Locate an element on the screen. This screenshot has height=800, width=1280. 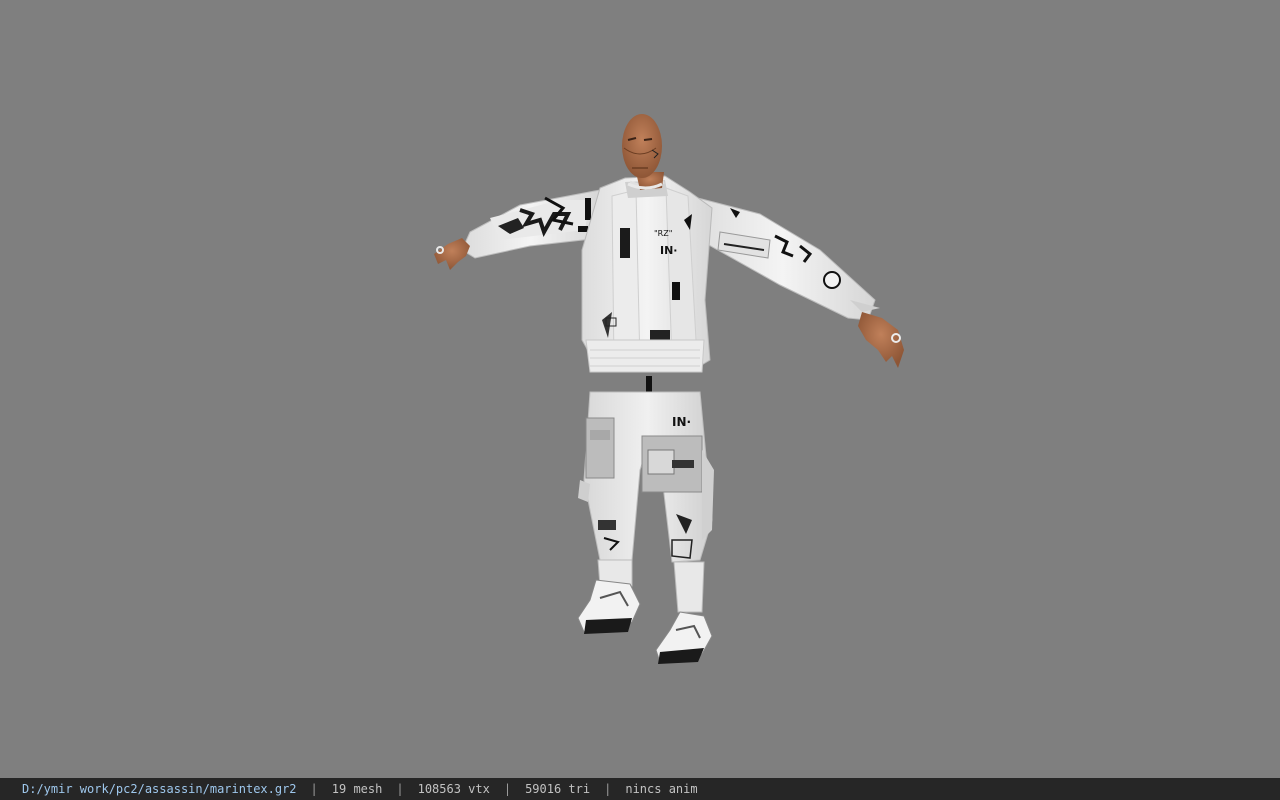
svg-text: "RZ" is located at coordinates (663, 233).